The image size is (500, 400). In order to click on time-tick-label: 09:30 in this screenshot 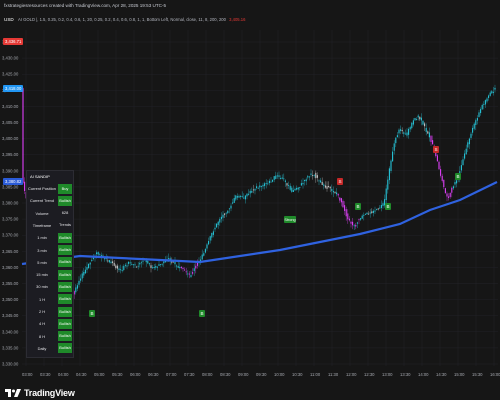, I will do `click(261, 374)`.